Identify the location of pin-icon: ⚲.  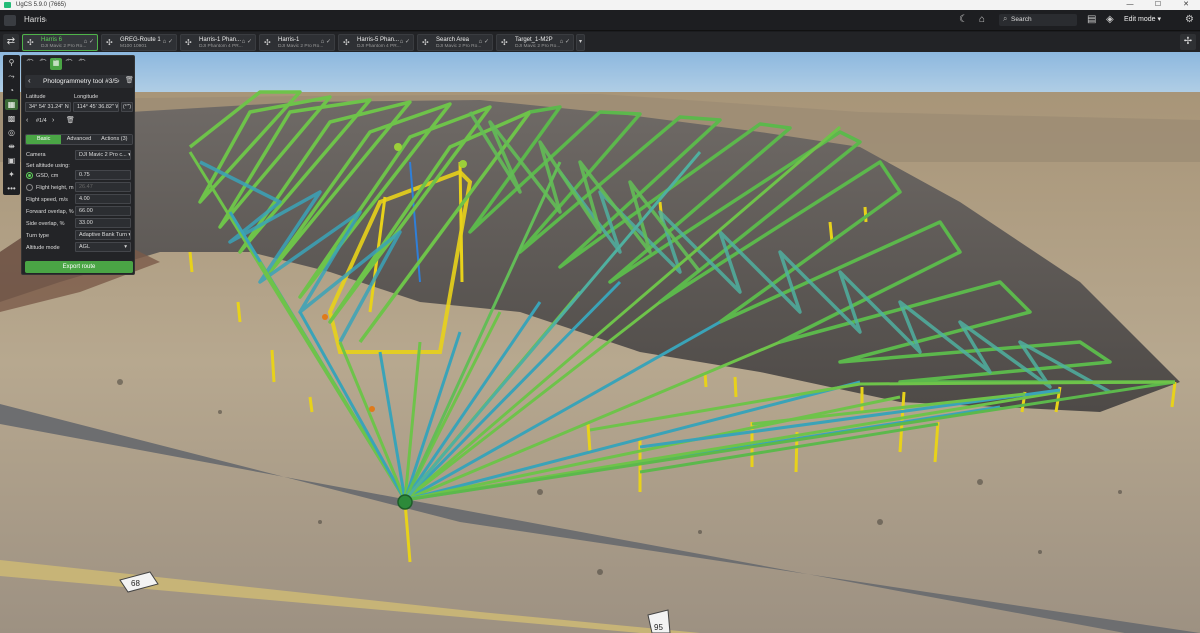
(11, 62).